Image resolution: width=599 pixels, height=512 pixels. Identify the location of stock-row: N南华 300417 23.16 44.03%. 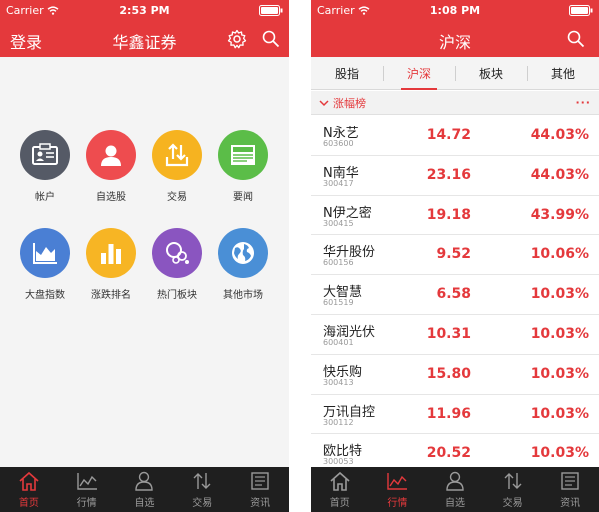
(455, 175).